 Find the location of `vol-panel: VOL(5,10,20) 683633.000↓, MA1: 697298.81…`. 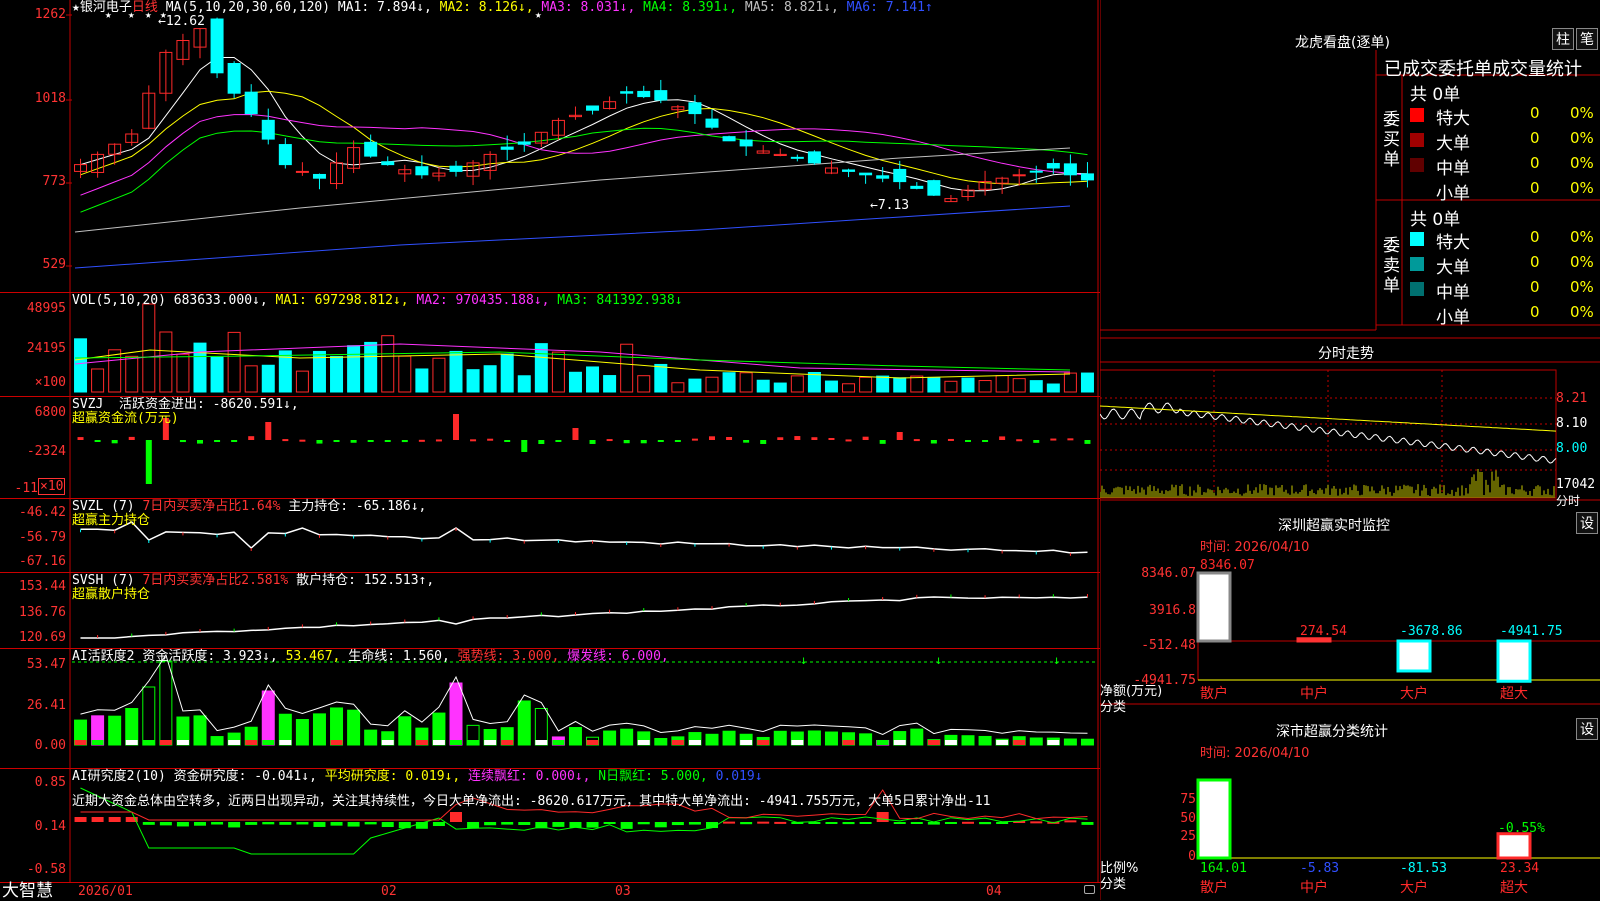

vol-panel: VOL(5,10,20) 683633.000↓, MA1: 697298.81… is located at coordinates (550, 344).